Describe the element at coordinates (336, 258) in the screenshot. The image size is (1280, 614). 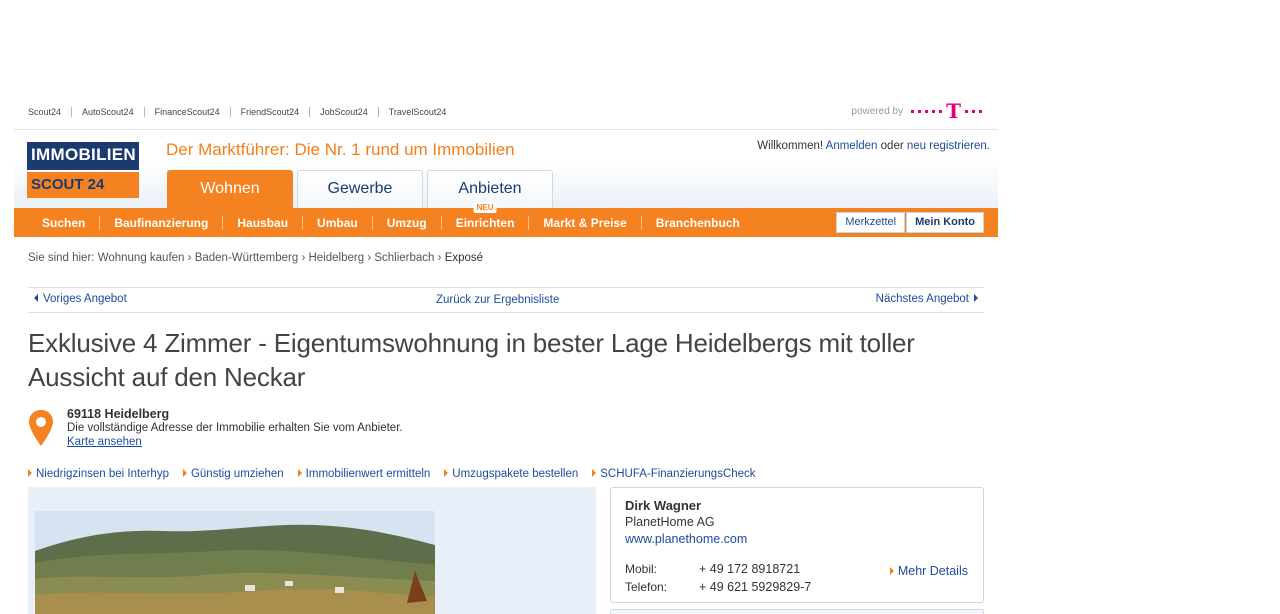
I see `breadcrumb-item-heidelberg: Heidelberg` at that location.